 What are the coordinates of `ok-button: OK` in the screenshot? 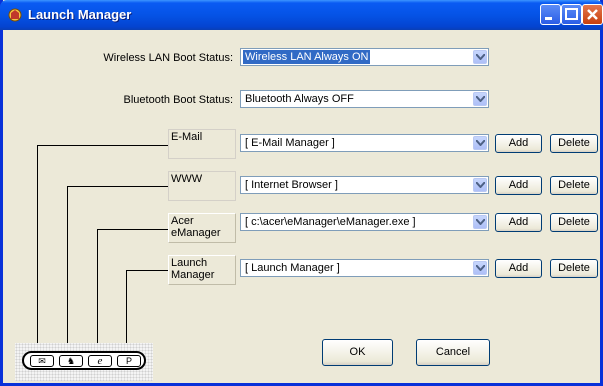 It's located at (357, 352).